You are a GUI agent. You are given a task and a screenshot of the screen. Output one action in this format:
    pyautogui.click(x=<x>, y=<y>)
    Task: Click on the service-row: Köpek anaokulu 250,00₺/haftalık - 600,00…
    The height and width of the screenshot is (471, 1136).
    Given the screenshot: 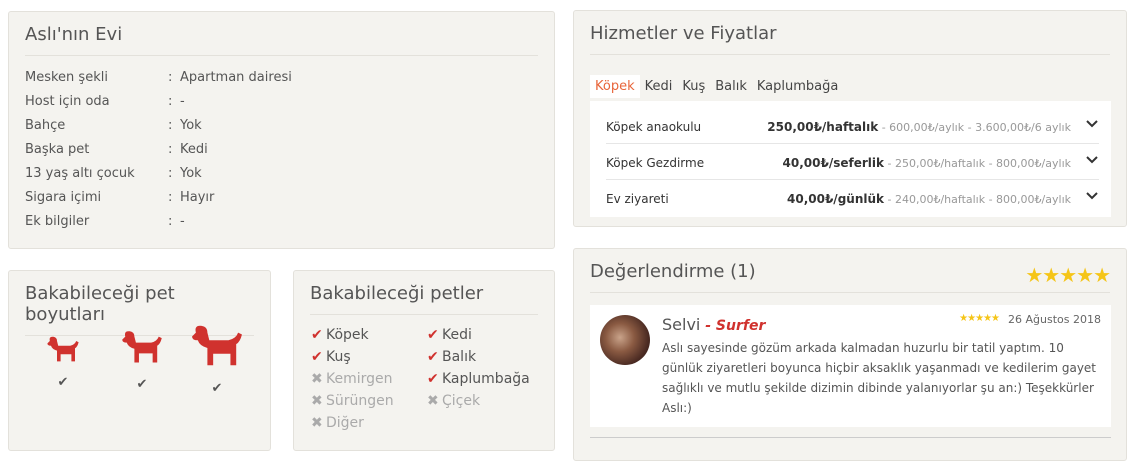 What is the action you would take?
    pyautogui.click(x=852, y=126)
    